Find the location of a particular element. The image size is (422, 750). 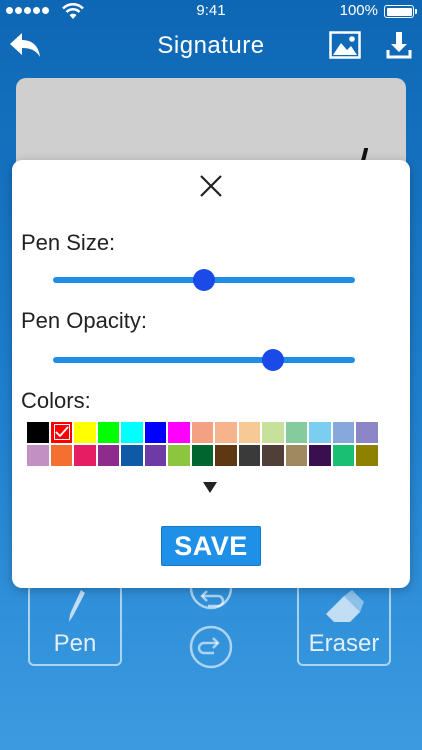

close-icon is located at coordinates (211, 186).